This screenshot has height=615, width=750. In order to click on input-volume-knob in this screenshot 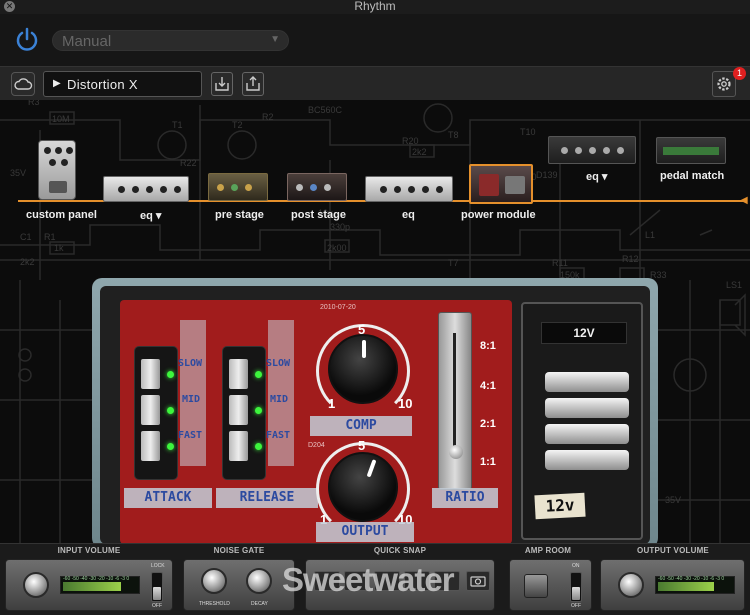, I will do `click(36, 585)`.